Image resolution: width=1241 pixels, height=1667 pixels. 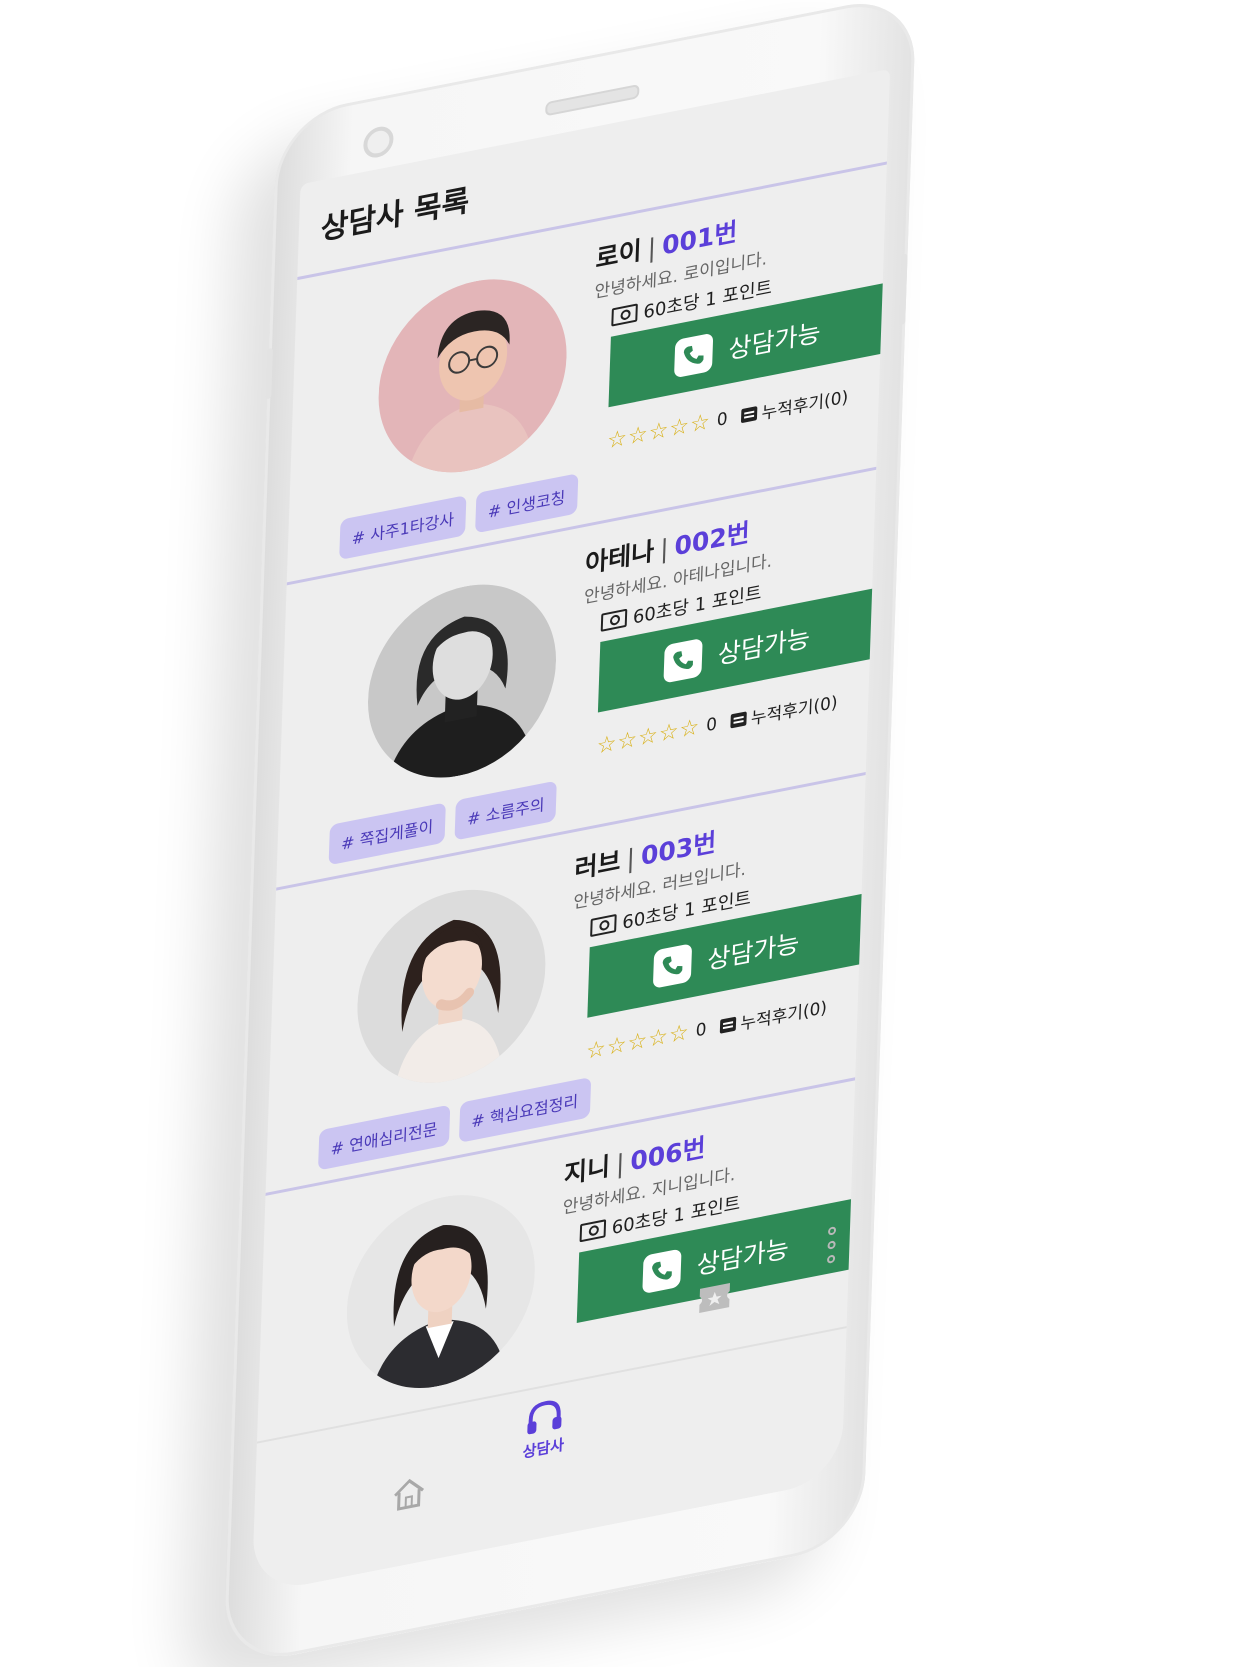 I want to click on hashtag: # 연애심리전문, so click(x=384, y=1137).